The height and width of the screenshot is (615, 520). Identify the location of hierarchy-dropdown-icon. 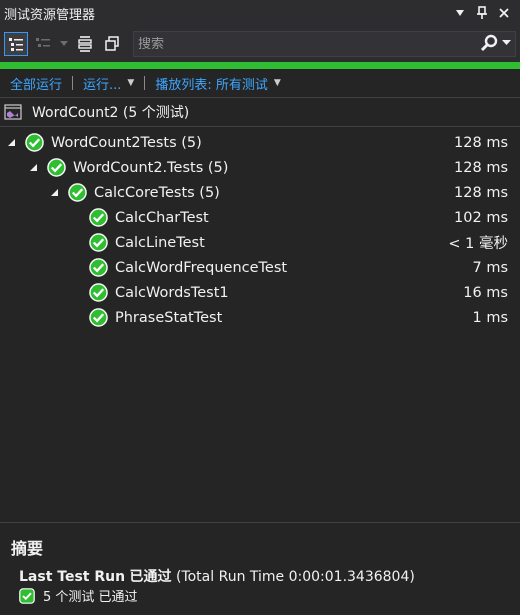
(64, 44).